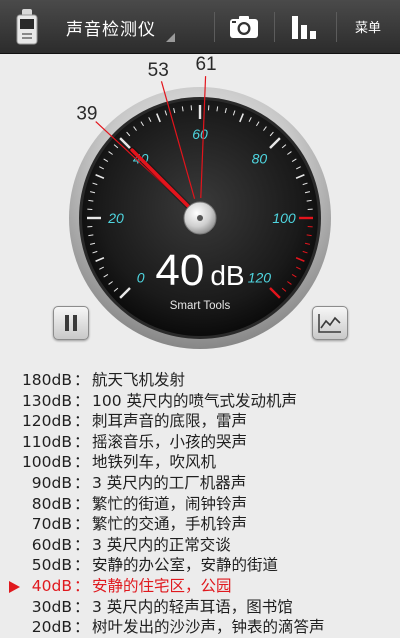  I want to click on reference-level: 60dB, so click(52, 545).